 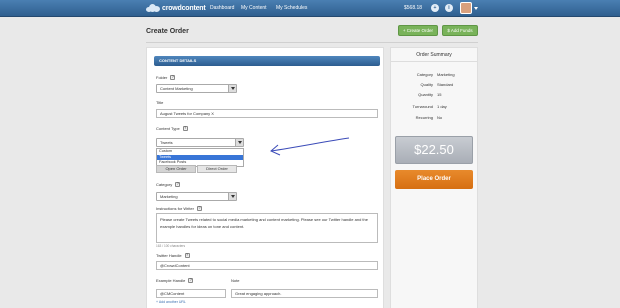 I want to click on summary-value-recurring: No, so click(x=440, y=117).